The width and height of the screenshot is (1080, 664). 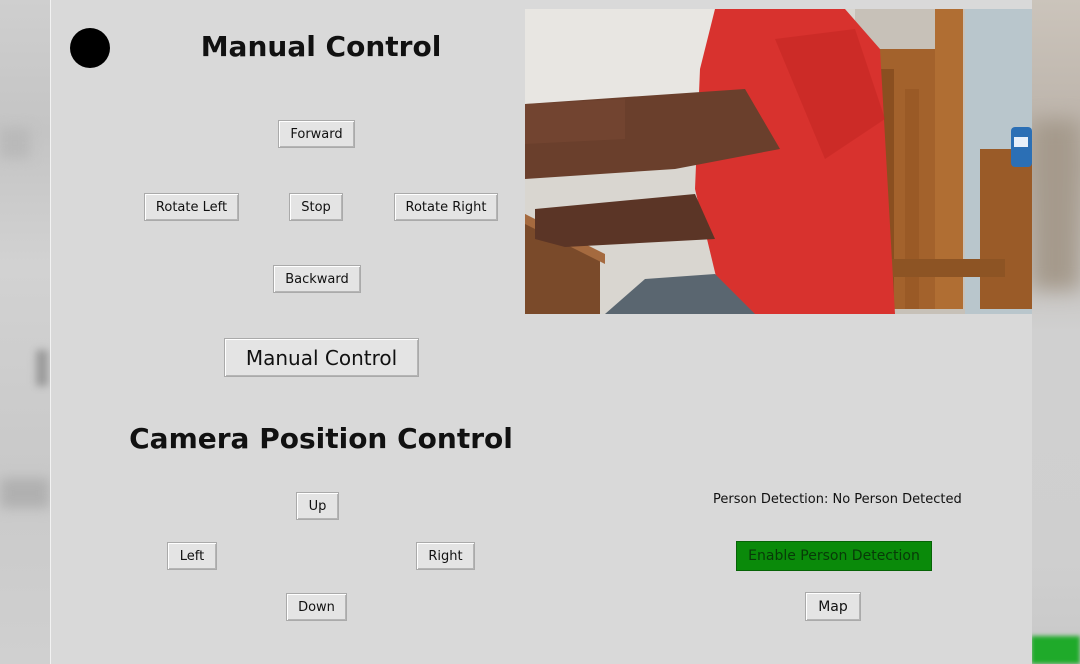 I want to click on rotate-left-button: Rotate Left, so click(x=191, y=207).